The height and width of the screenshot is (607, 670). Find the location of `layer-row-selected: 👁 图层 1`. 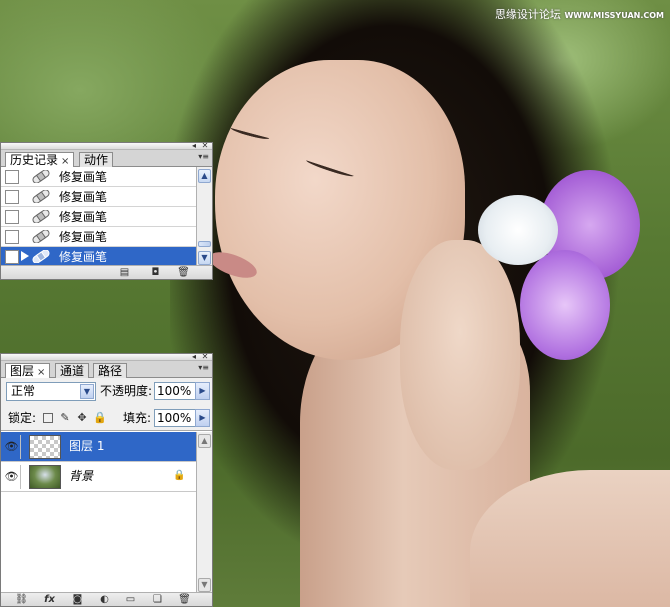

layer-row-selected: 👁 图层 1 is located at coordinates (99, 447).